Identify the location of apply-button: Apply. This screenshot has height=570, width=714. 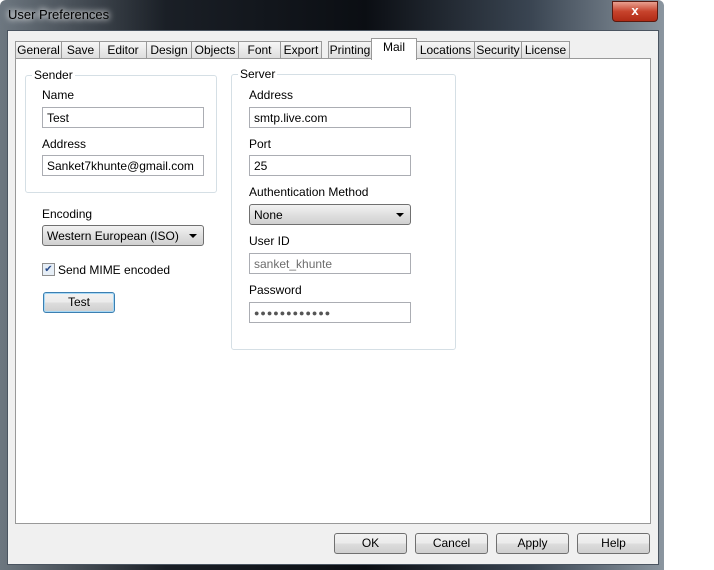
(532, 543).